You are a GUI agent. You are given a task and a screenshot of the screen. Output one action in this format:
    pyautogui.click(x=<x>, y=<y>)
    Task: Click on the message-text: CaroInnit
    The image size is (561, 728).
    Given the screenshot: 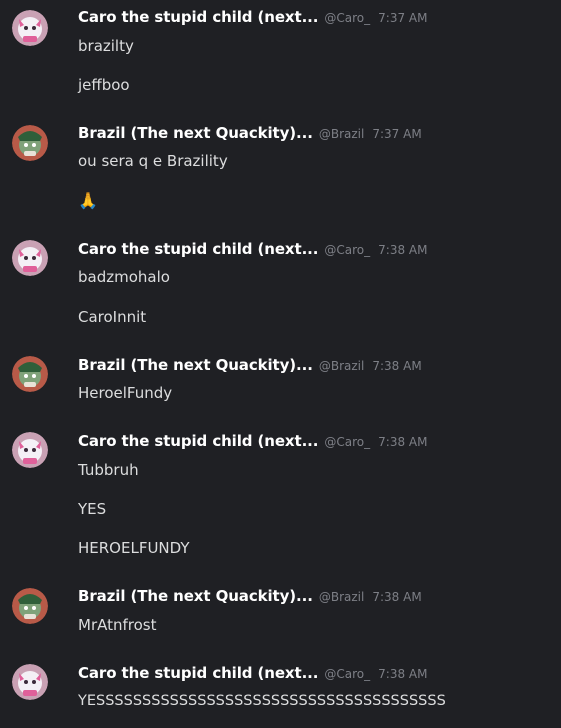 What is the action you would take?
    pyautogui.click(x=112, y=317)
    